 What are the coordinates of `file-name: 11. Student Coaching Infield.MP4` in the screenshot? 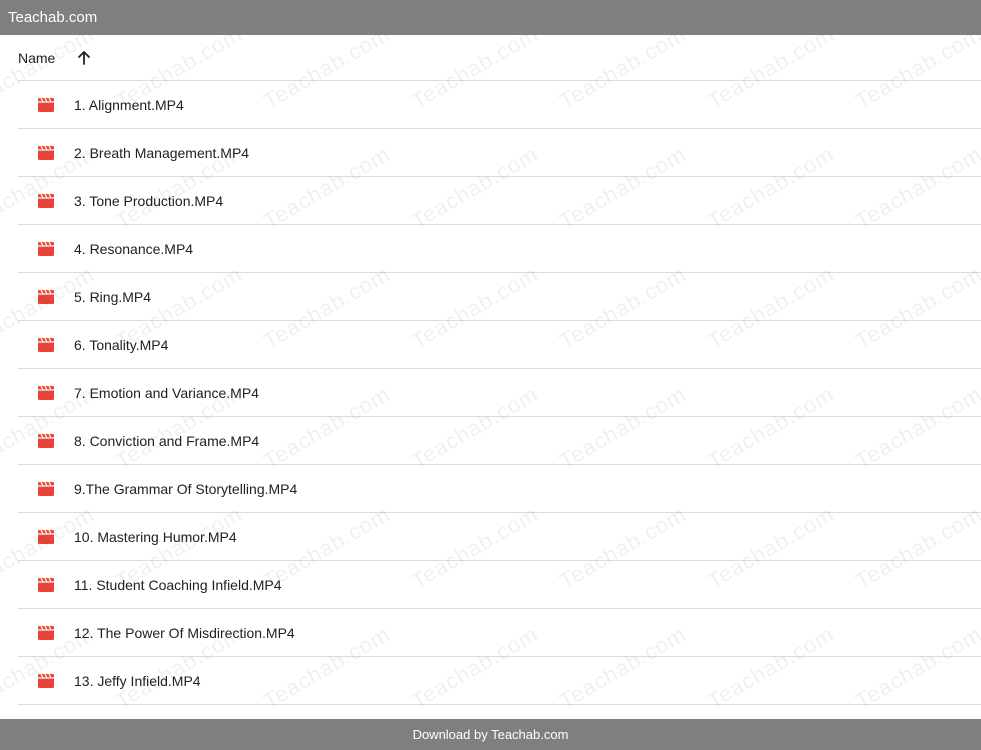 It's located at (178, 584).